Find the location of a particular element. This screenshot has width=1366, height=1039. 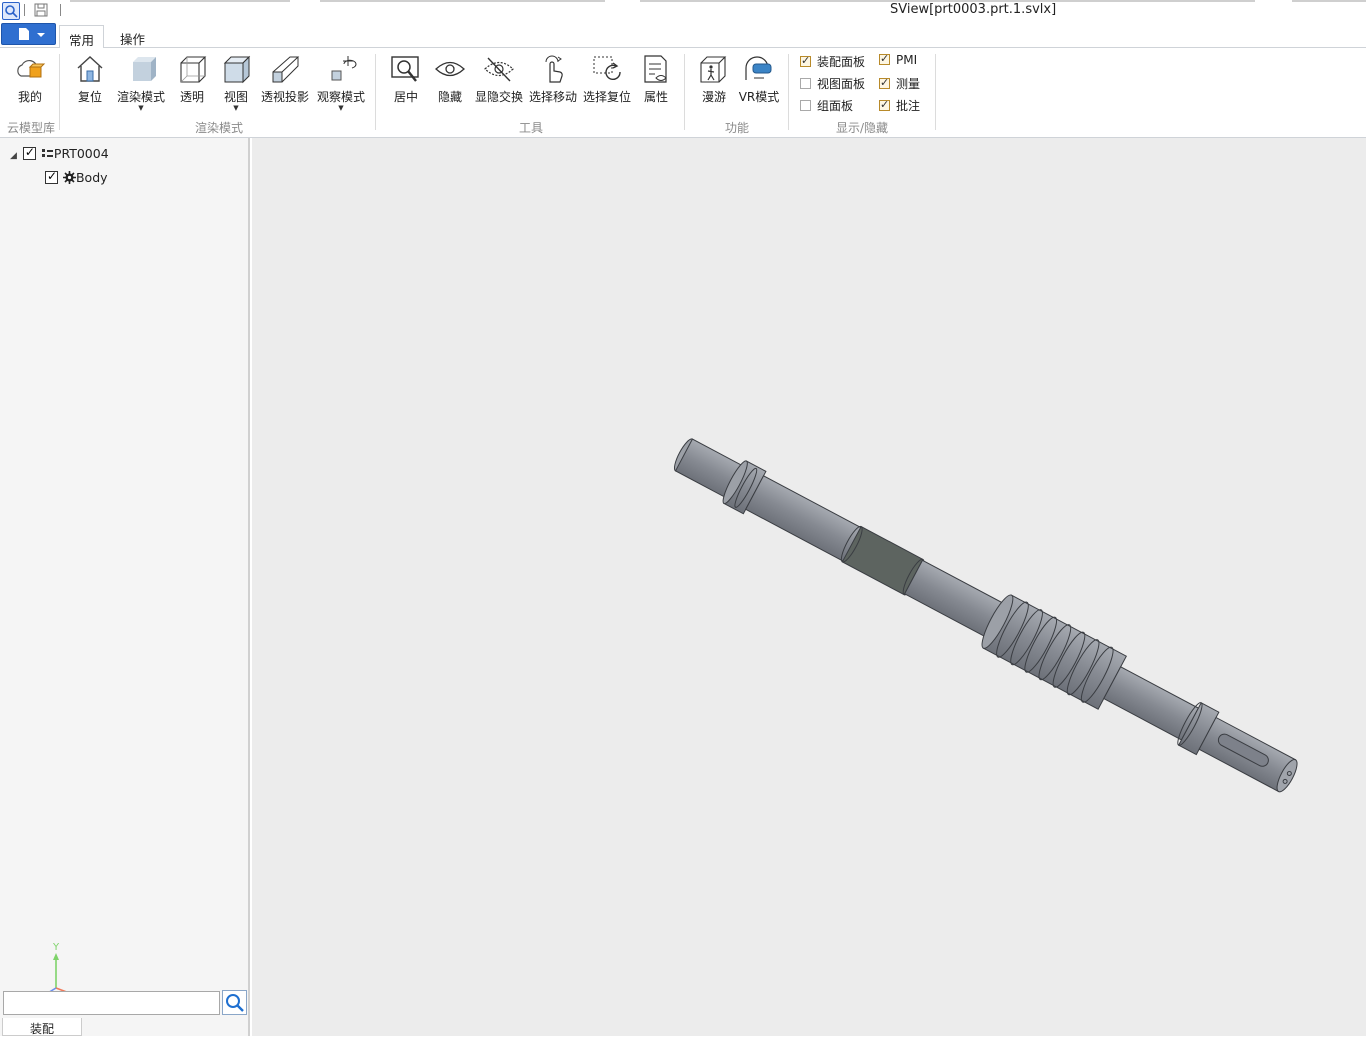

my-models-button: 我的 is located at coordinates (30, 84).